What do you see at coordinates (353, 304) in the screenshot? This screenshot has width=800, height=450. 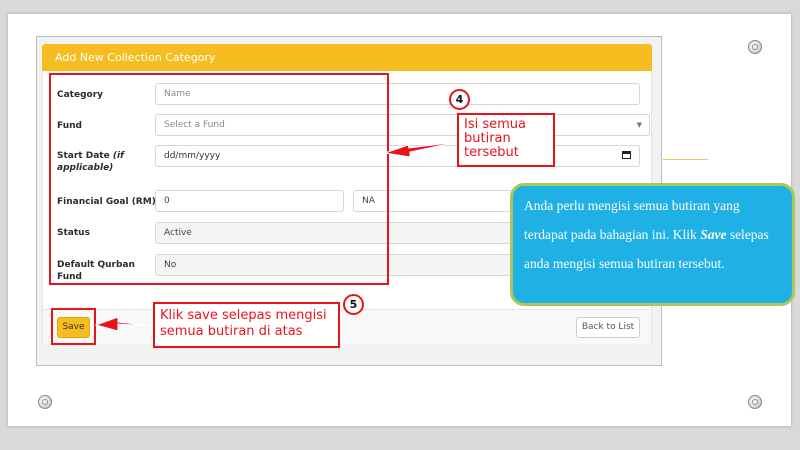 I see `step-5-badge: 5` at bounding box center [353, 304].